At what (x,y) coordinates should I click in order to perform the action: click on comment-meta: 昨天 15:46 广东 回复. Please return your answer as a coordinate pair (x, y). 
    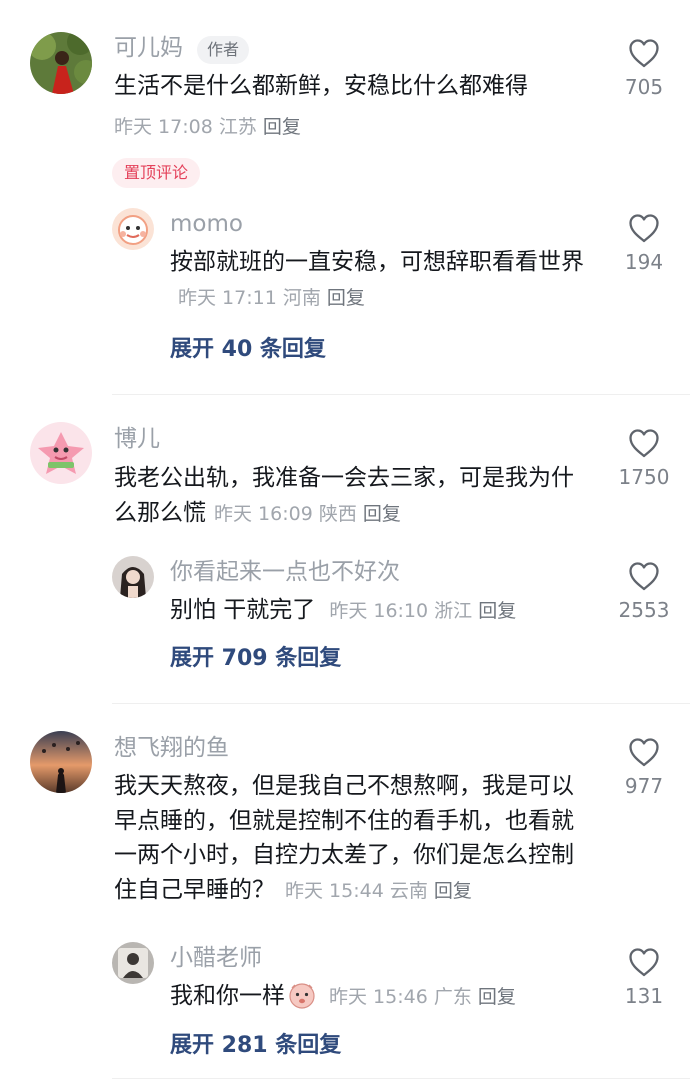
    Looking at the image, I should click on (422, 997).